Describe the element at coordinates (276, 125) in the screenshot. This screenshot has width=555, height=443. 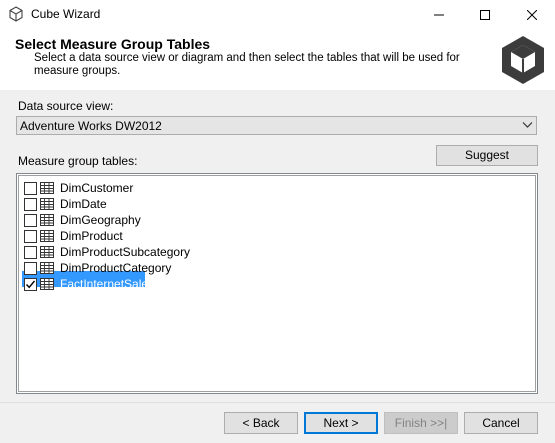
I see `data-source-dropdown: Adventure Works DW2012` at that location.